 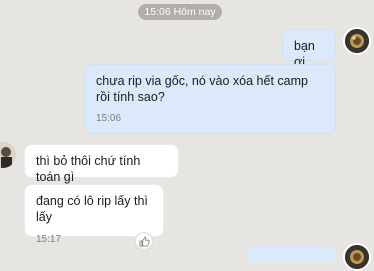 What do you see at coordinates (180, 12) in the screenshot?
I see `date-divider: 15:06 Hôm nay` at bounding box center [180, 12].